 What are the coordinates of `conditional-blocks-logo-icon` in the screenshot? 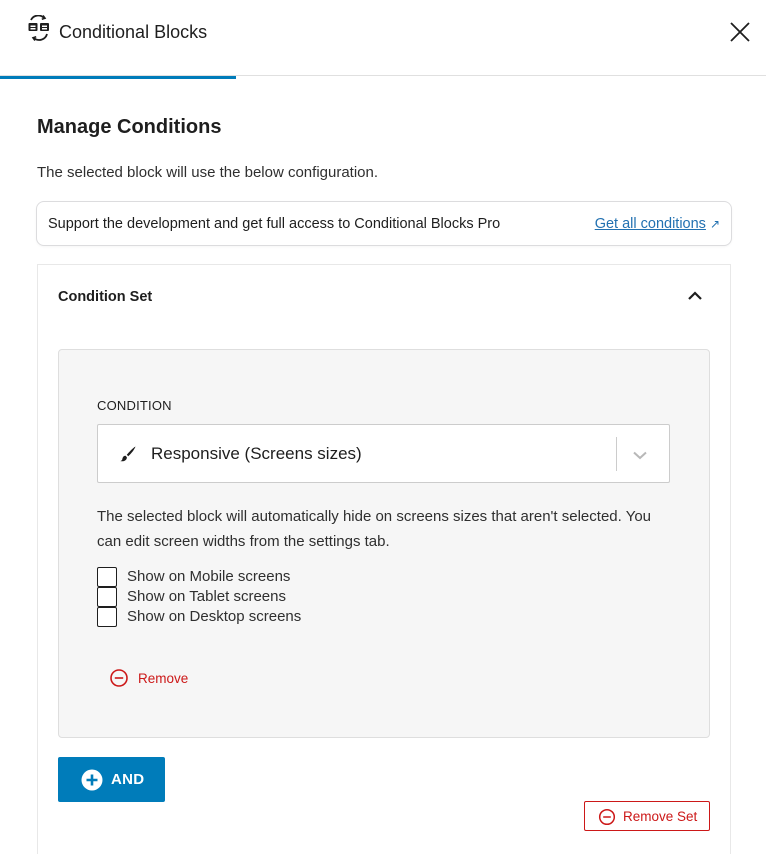 It's located at (38, 28).